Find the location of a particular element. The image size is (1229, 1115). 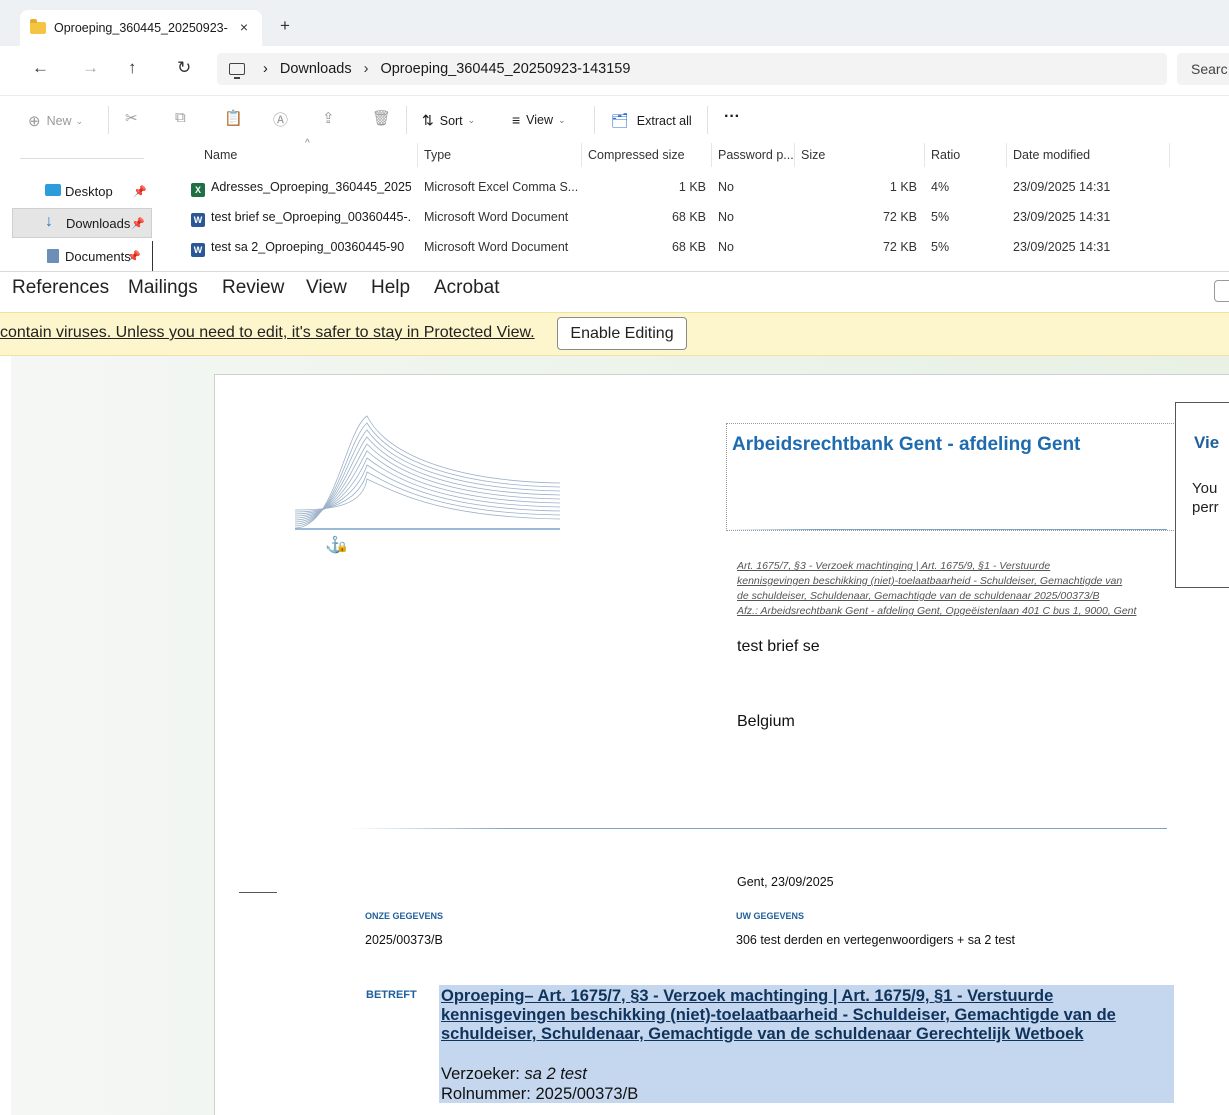

tab-title: Oproeping_360445_20250923- is located at coordinates (141, 28).